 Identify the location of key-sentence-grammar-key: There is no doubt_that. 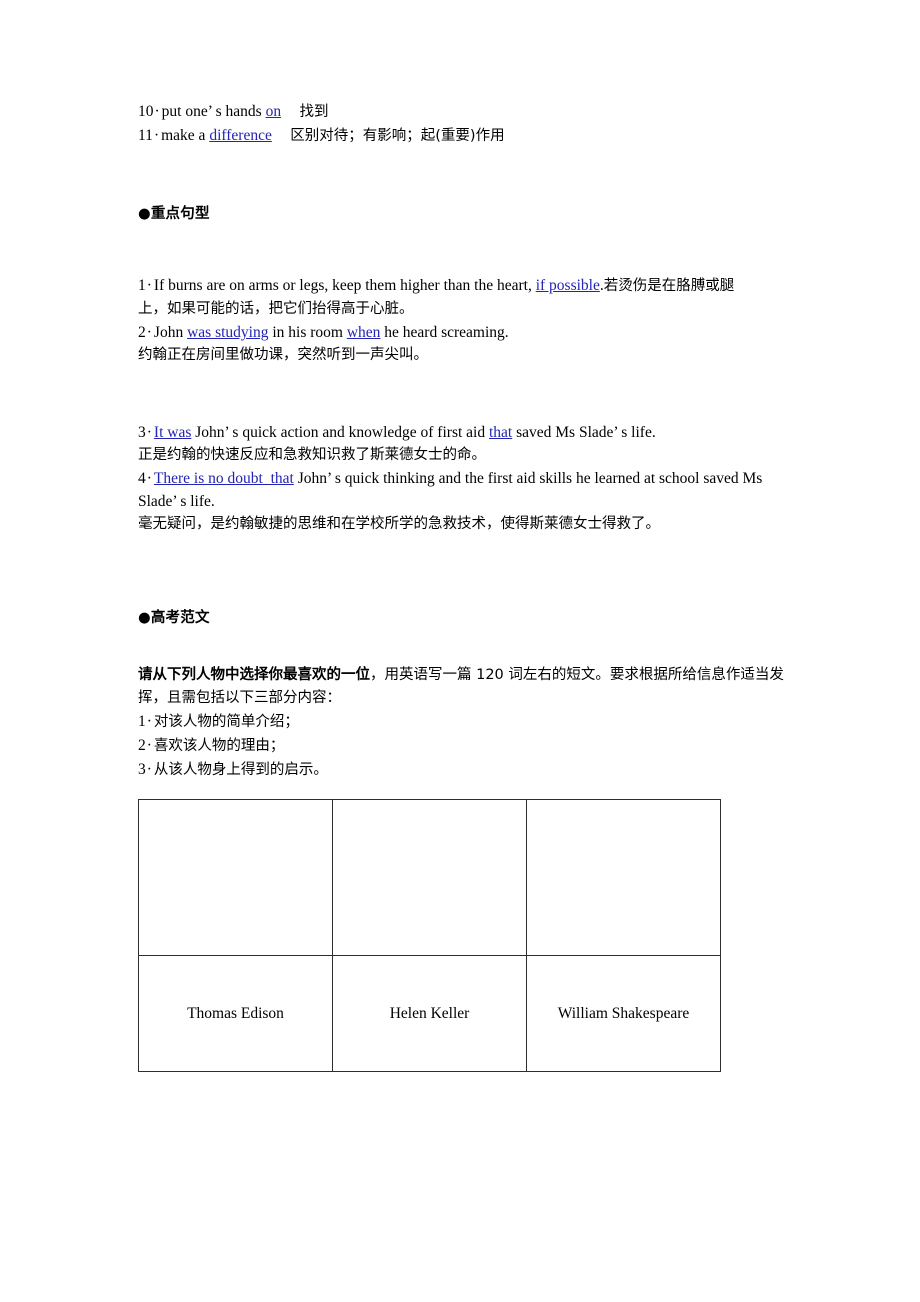
(223, 478).